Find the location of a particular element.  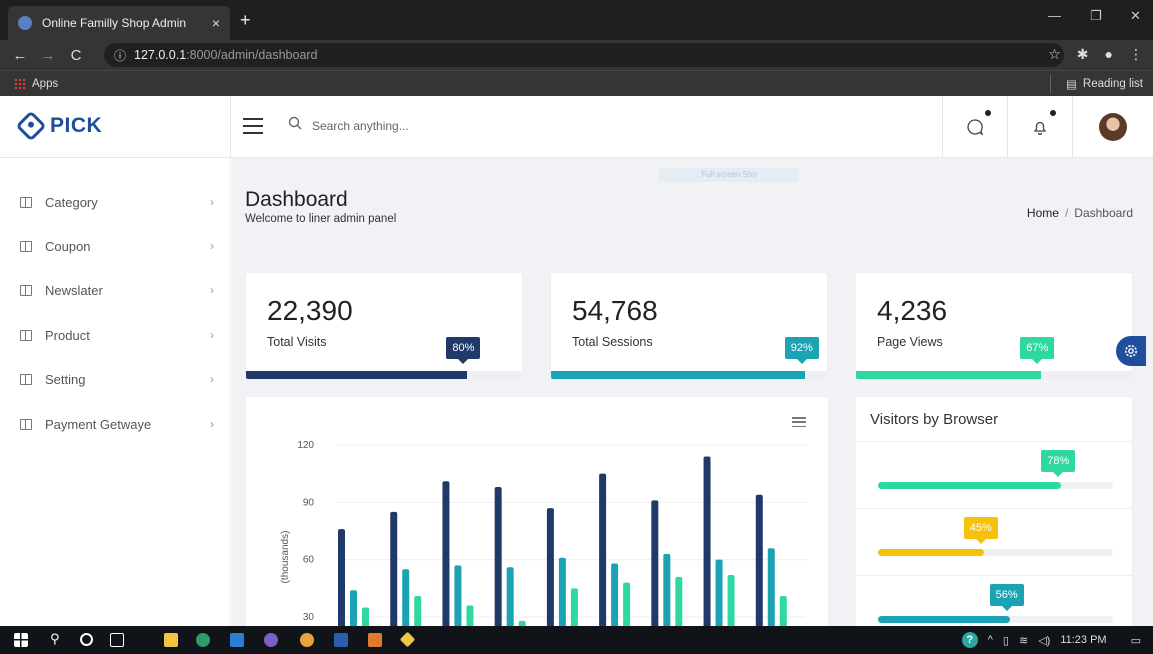

settings-gear-button is located at coordinates (1131, 351).